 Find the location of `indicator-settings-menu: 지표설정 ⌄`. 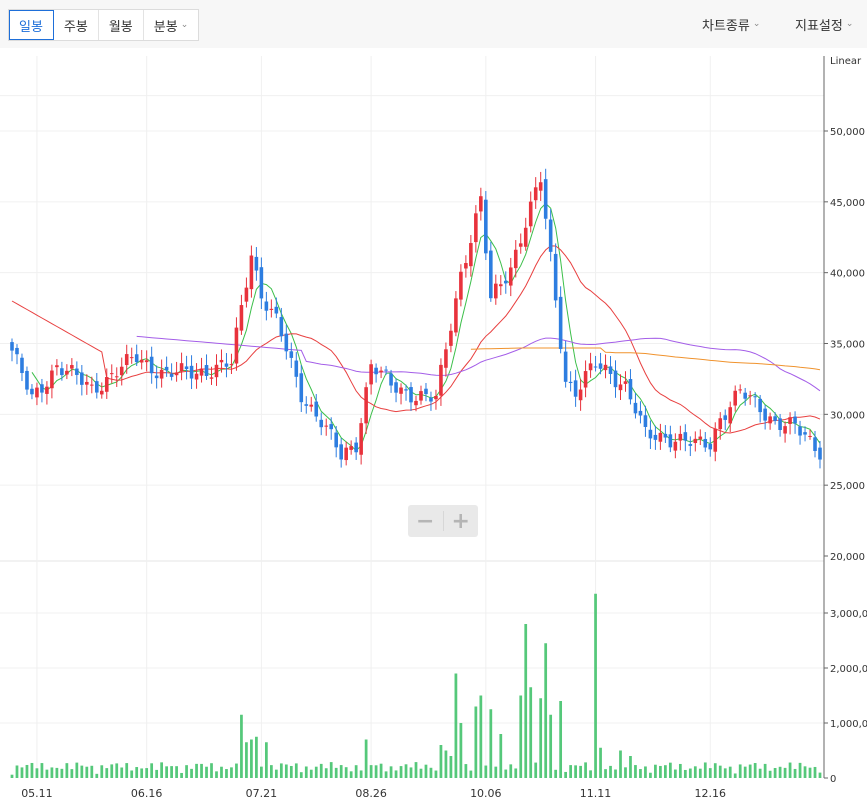

indicator-settings-menu: 지표설정 ⌄ is located at coordinates (824, 24).